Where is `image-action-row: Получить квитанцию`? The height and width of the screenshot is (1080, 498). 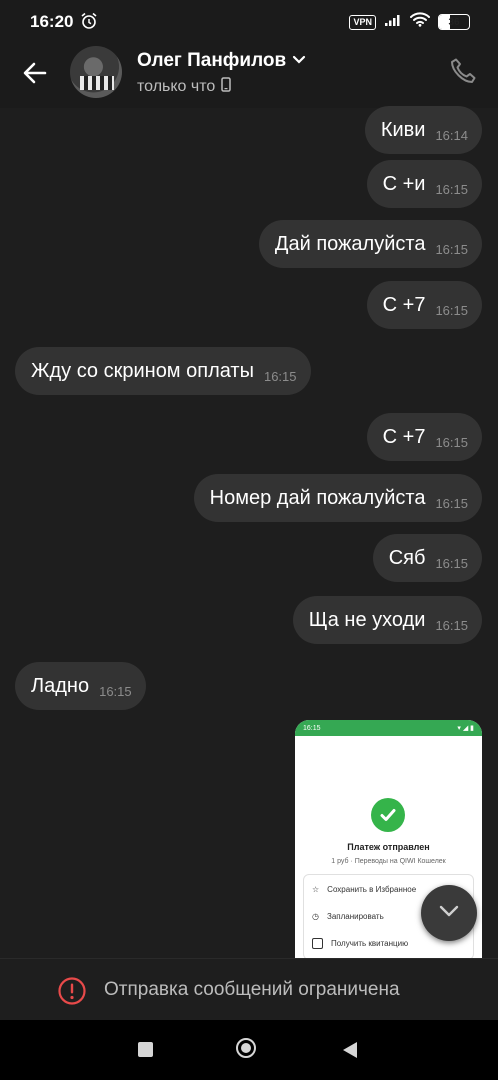
image-action-row: Получить квитанцию is located at coordinates (360, 943).